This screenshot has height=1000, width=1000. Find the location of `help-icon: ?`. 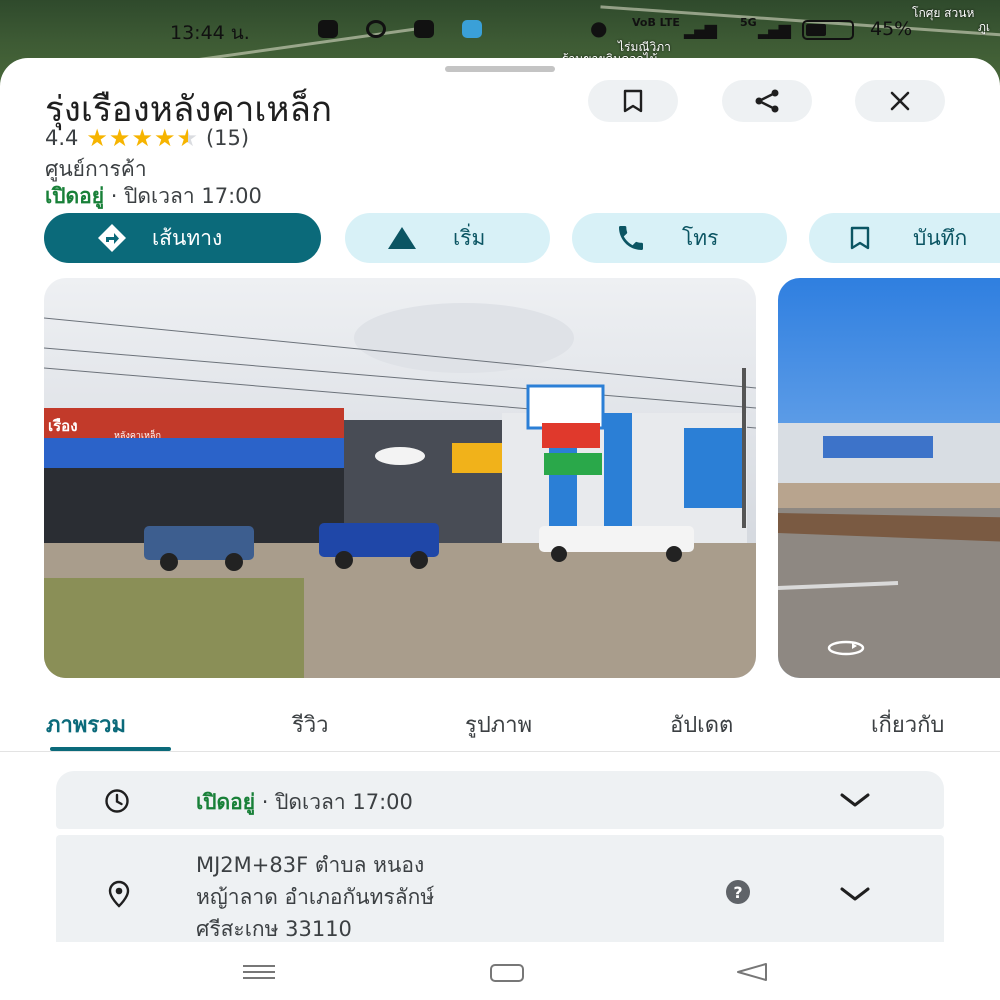

help-icon: ? is located at coordinates (738, 892).